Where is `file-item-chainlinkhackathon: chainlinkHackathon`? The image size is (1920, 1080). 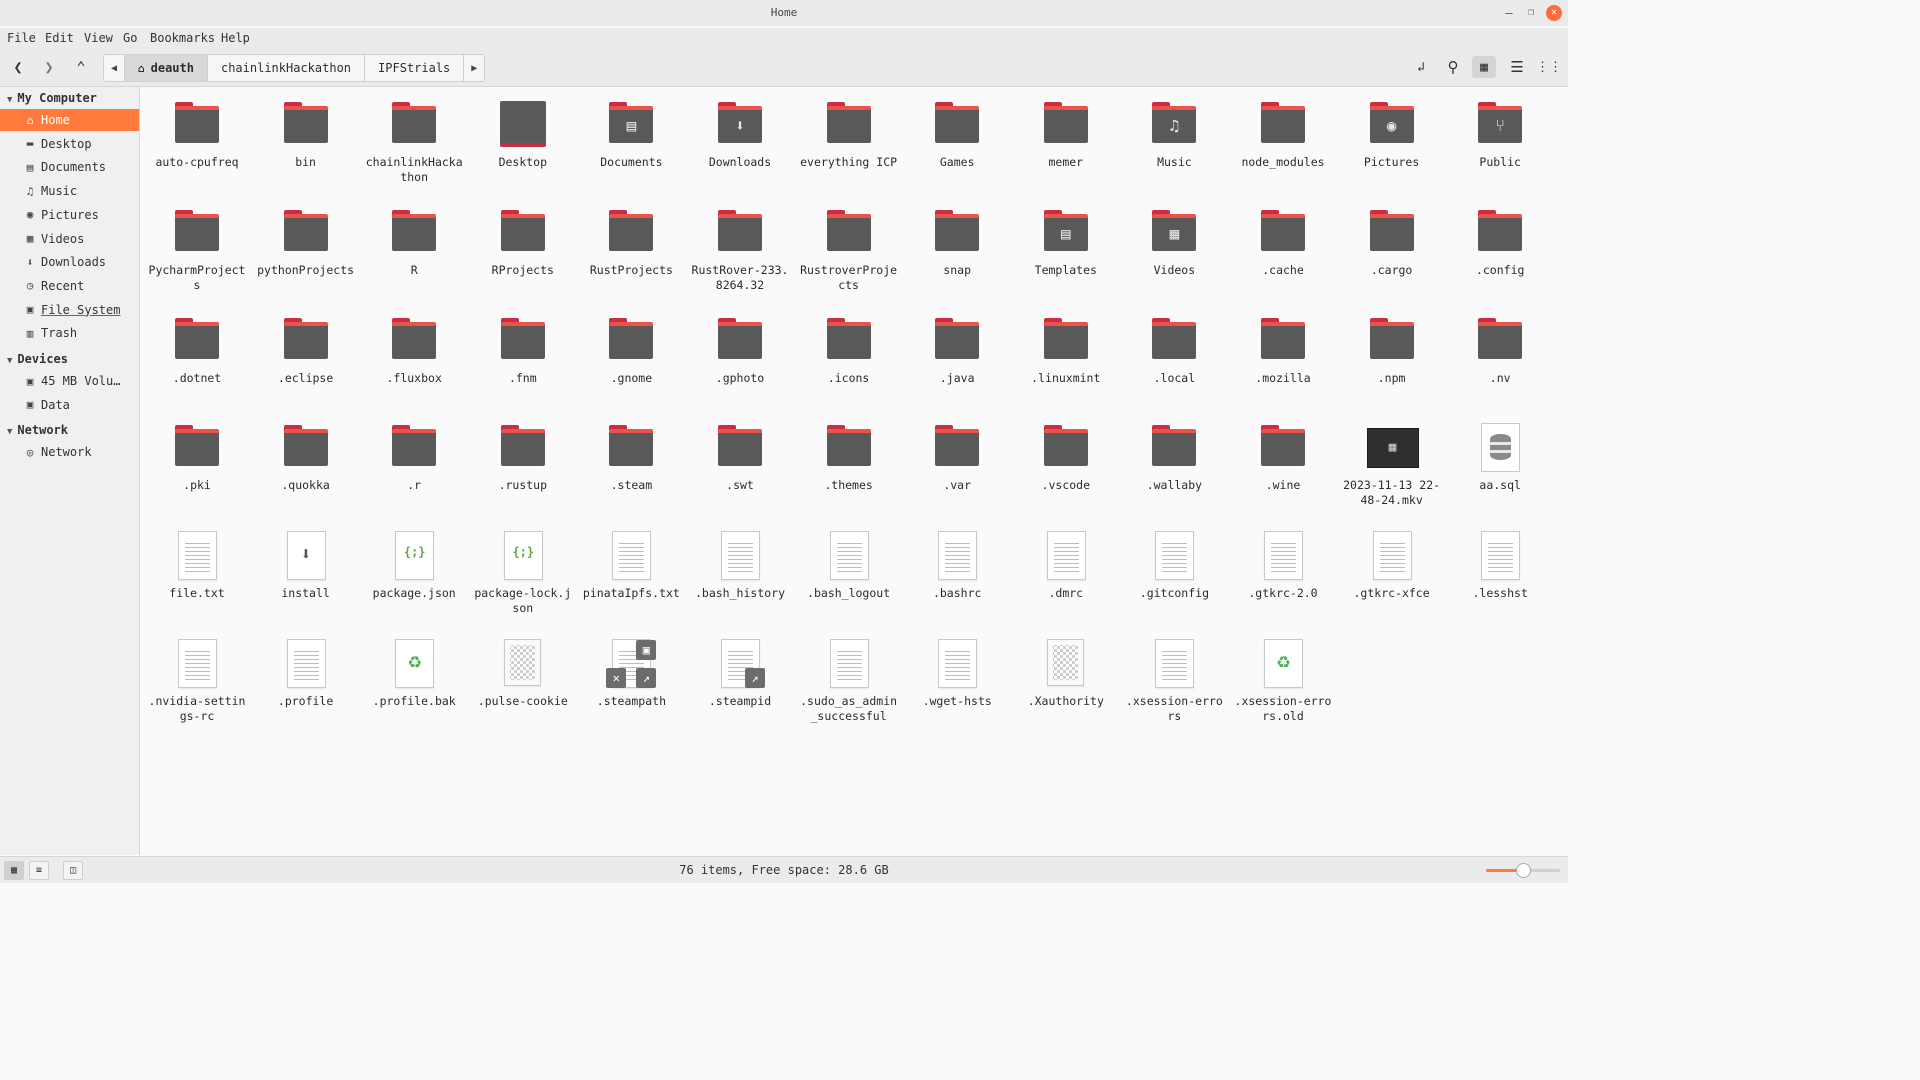 file-item-chainlinkhackathon: chainlinkHackathon is located at coordinates (414, 142).